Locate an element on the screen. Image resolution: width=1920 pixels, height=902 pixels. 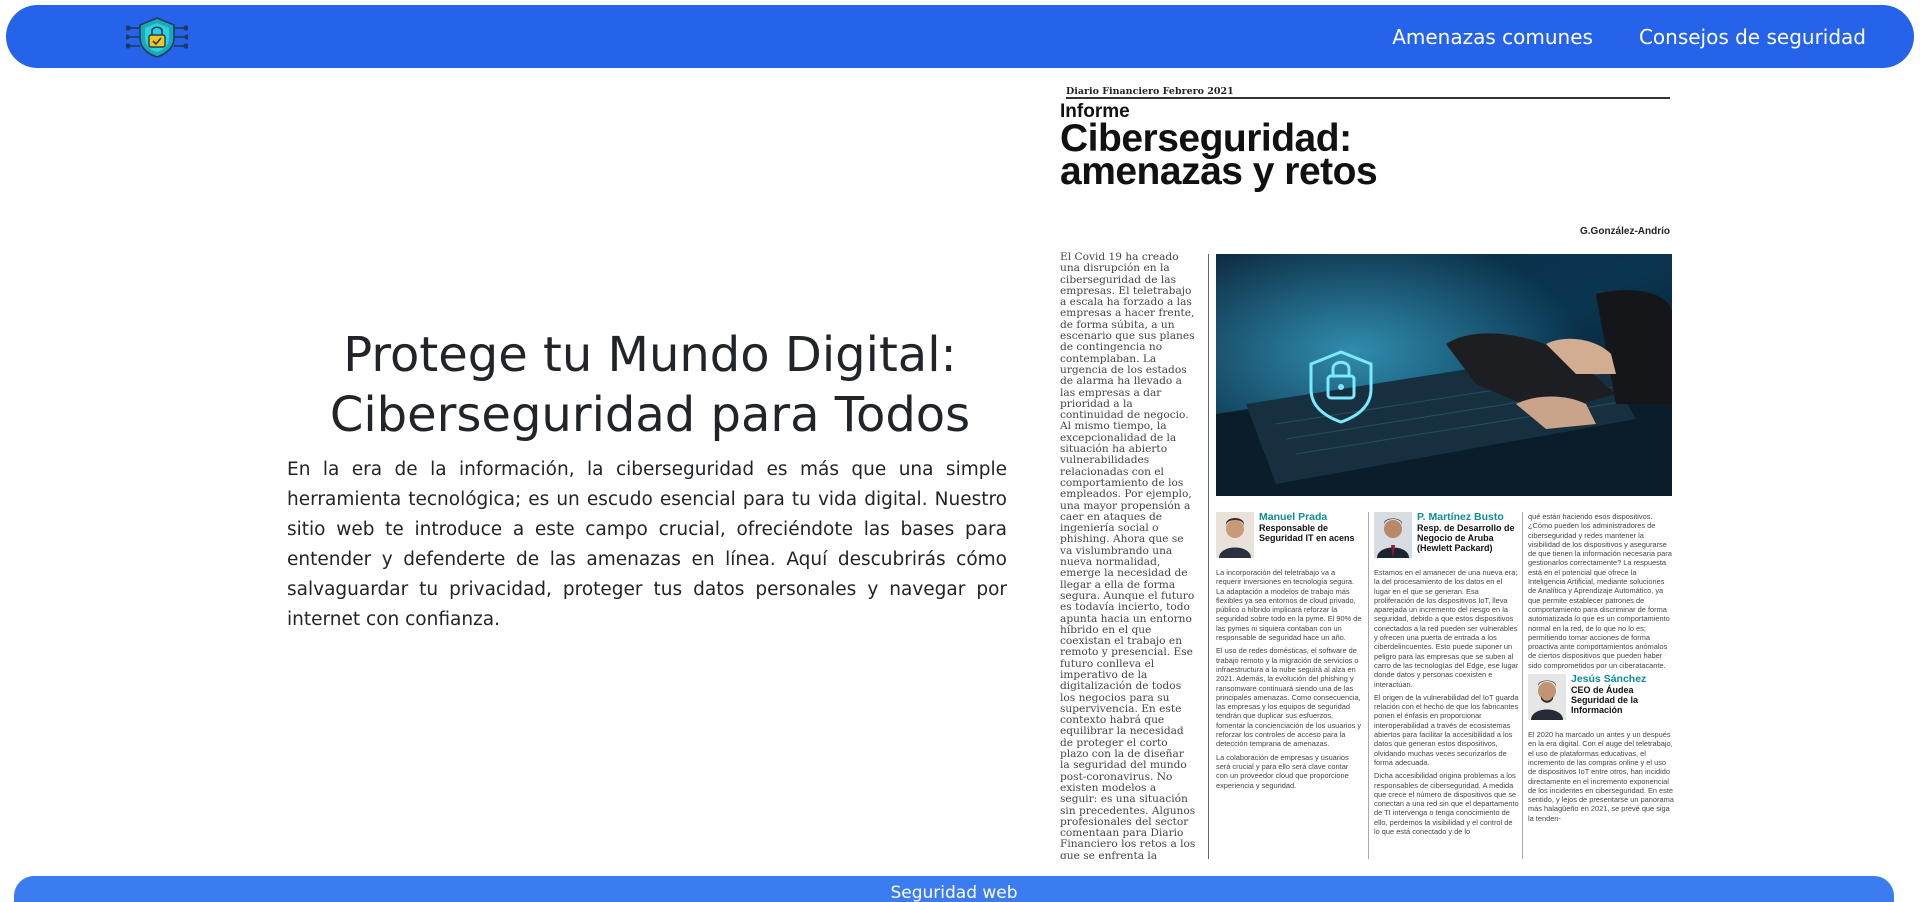
hero-title-line2: Ciberseguridad para Todos is located at coordinates (650, 415).